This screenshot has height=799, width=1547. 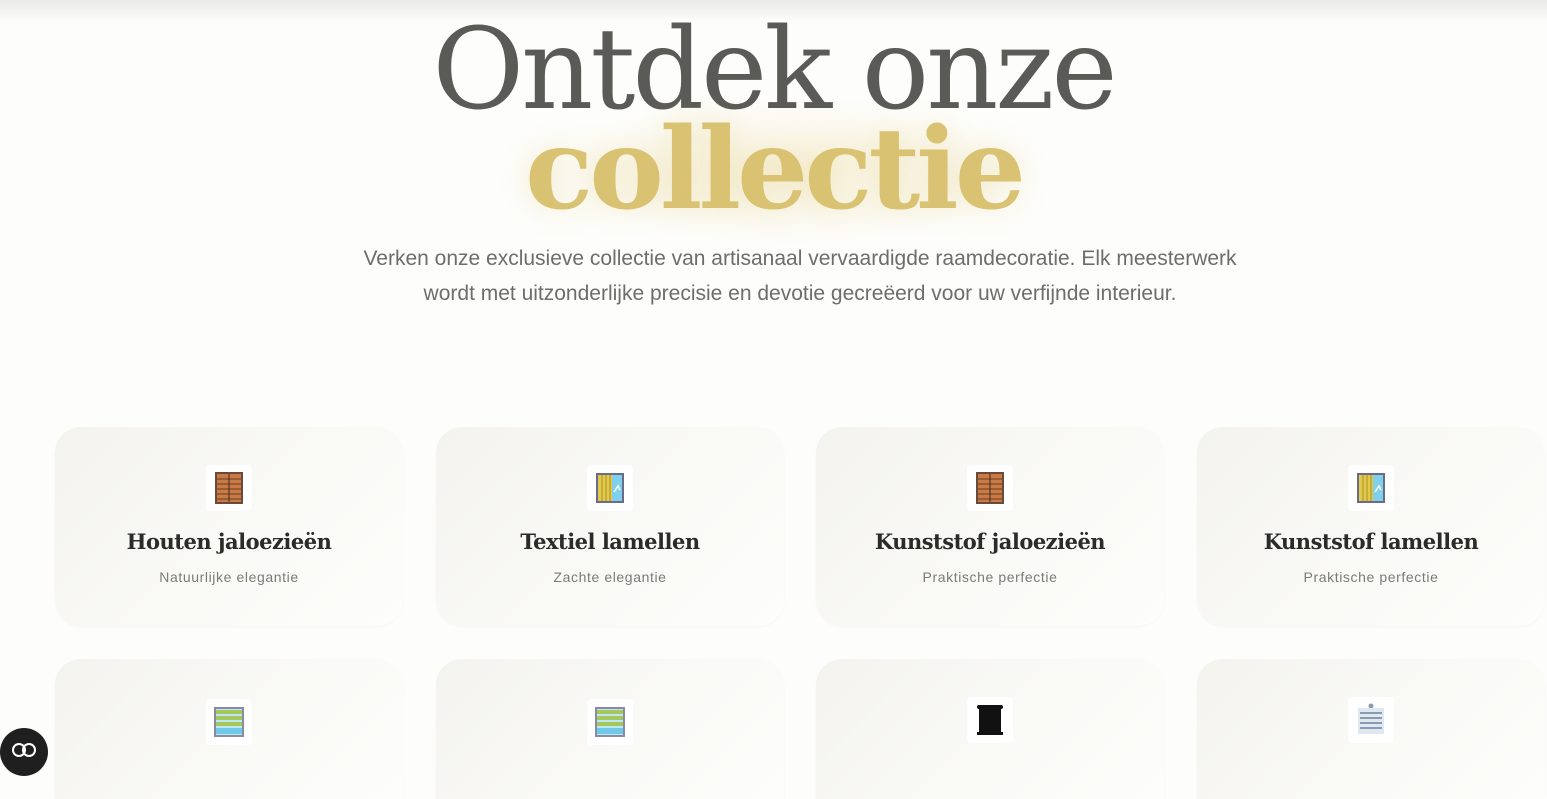 What do you see at coordinates (24, 752) in the screenshot?
I see `privacy-toggle-icon` at bounding box center [24, 752].